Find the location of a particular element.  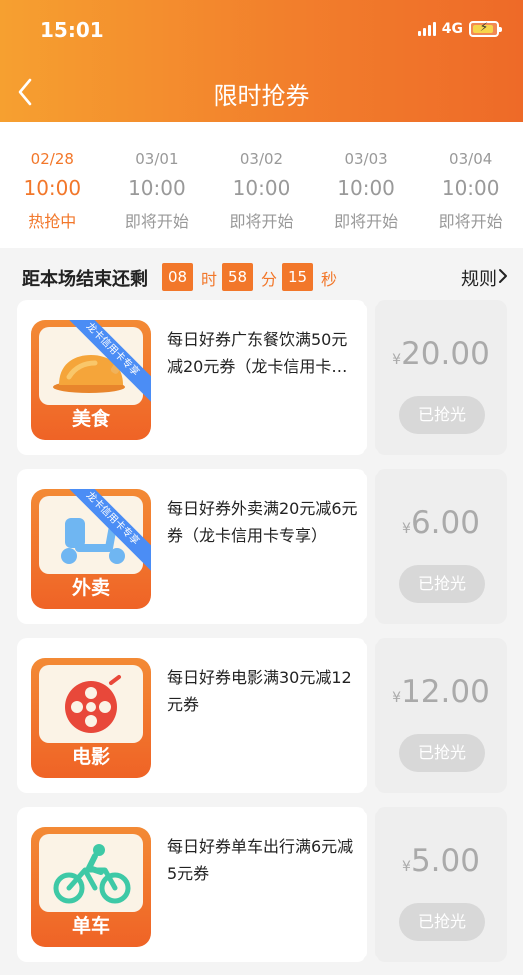

countdown-seconds-unit: 秒 is located at coordinates (329, 279).